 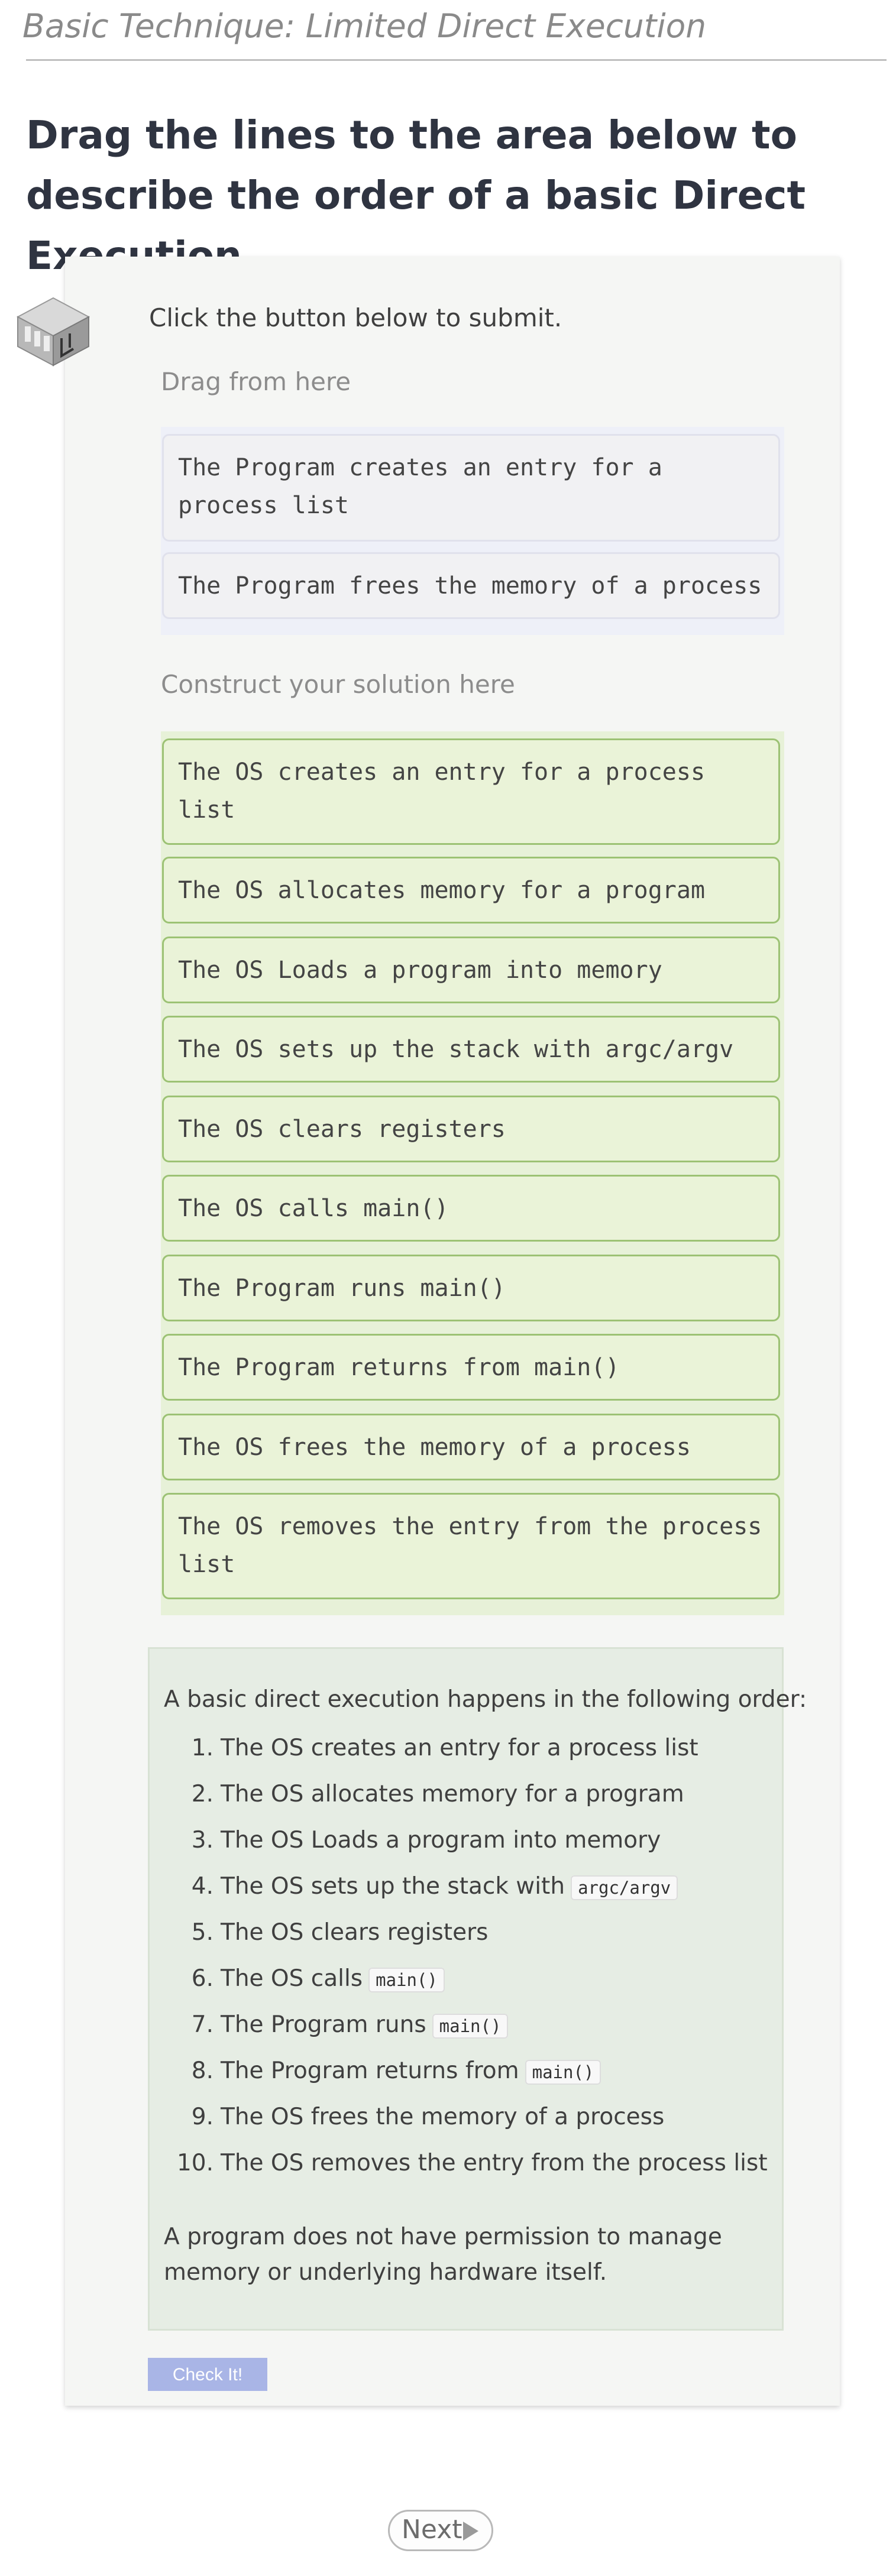 I want to click on step-number: 10., so click(x=195, y=2163).